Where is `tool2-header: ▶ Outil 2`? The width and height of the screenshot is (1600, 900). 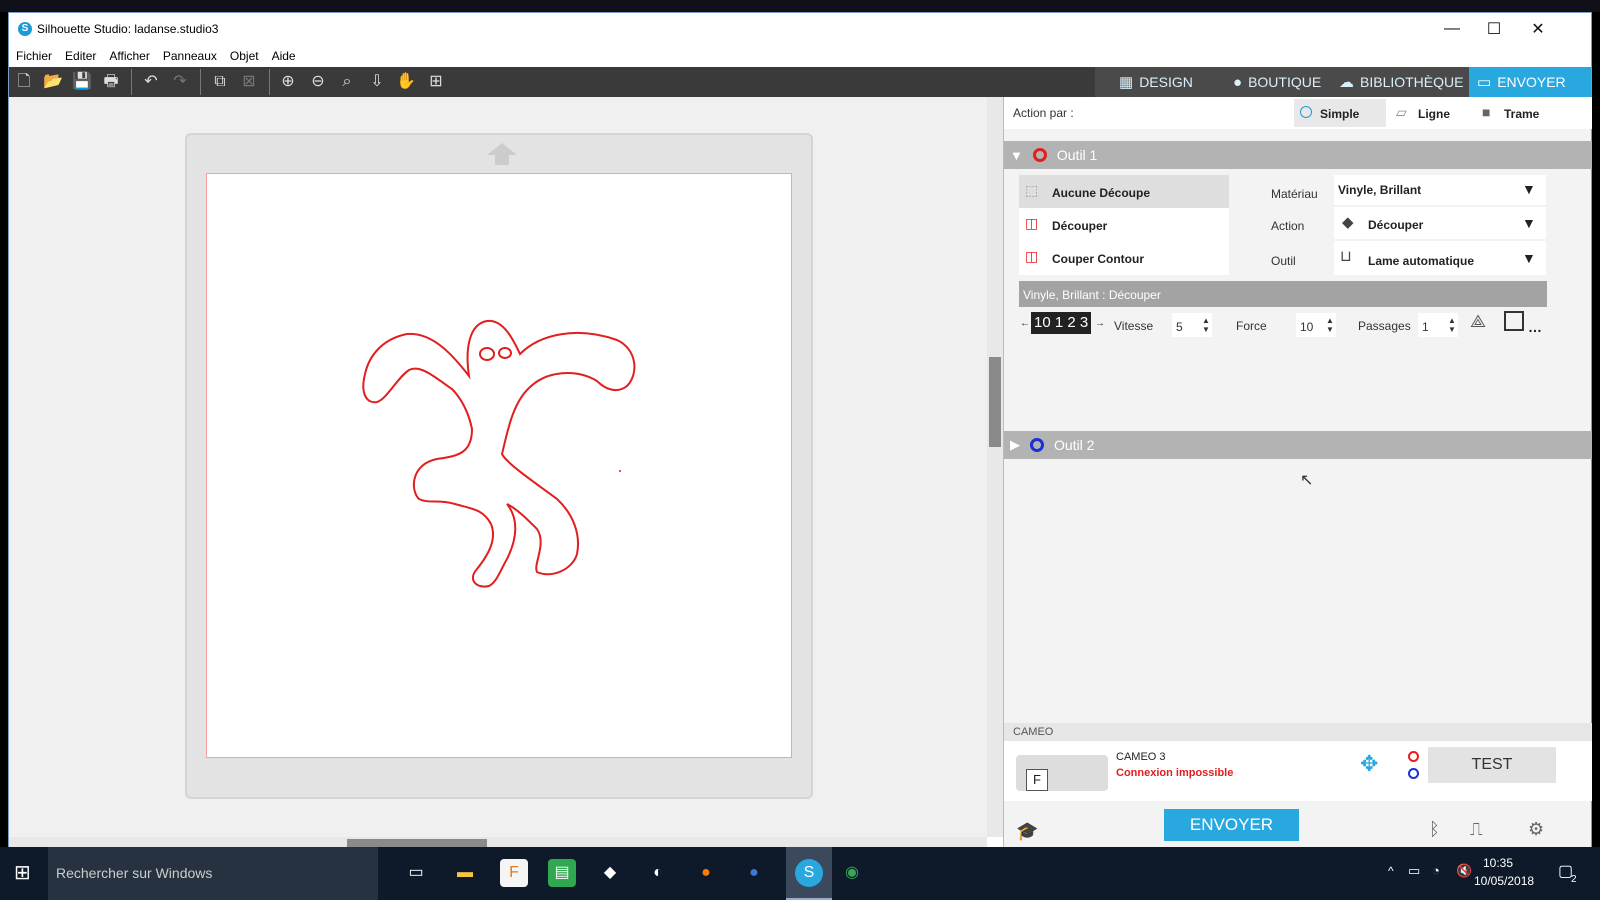
tool2-header: ▶ Outil 2 is located at coordinates (1298, 445).